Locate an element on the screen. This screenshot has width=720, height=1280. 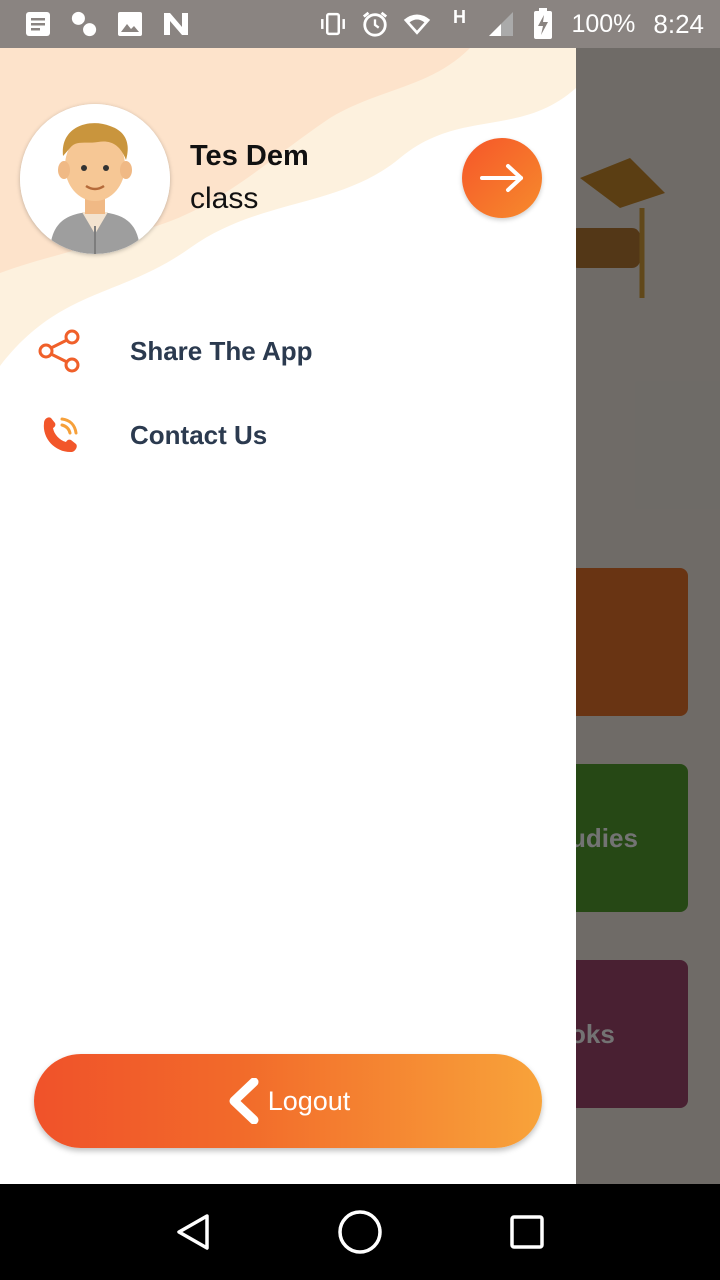
back-icon is located at coordinates (193, 1232).